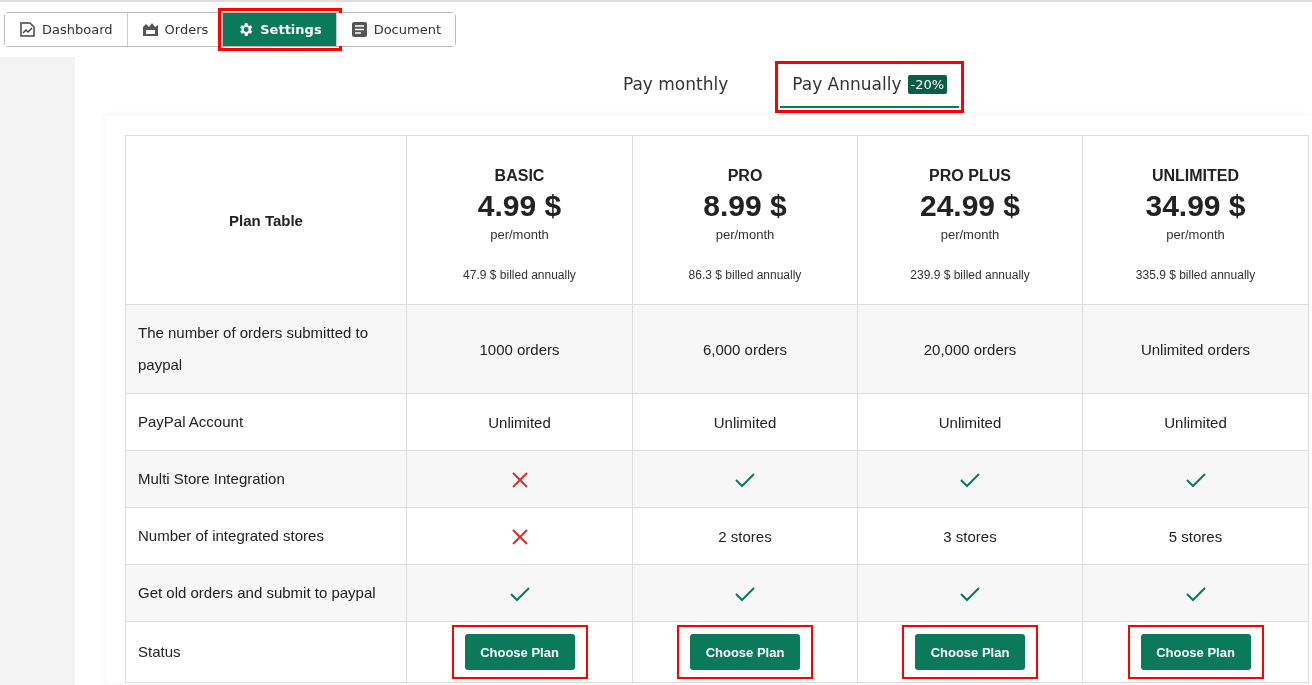 The width and height of the screenshot is (1312, 685). What do you see at coordinates (253, 348) in the screenshot?
I see `feature-label: The number of orders submitted to paypal` at bounding box center [253, 348].